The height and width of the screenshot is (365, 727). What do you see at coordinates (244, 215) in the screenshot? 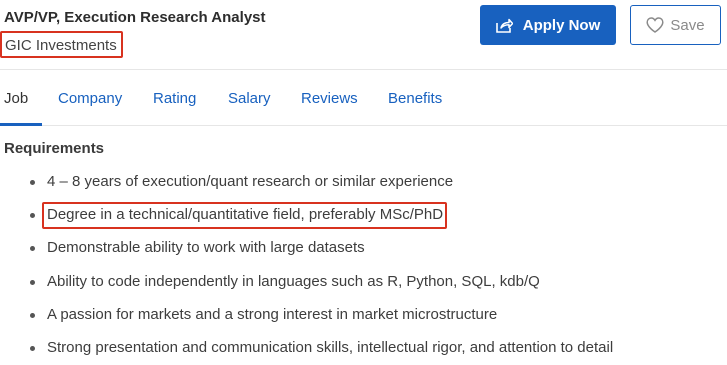
I see `requirement-highlight-box` at bounding box center [244, 215].